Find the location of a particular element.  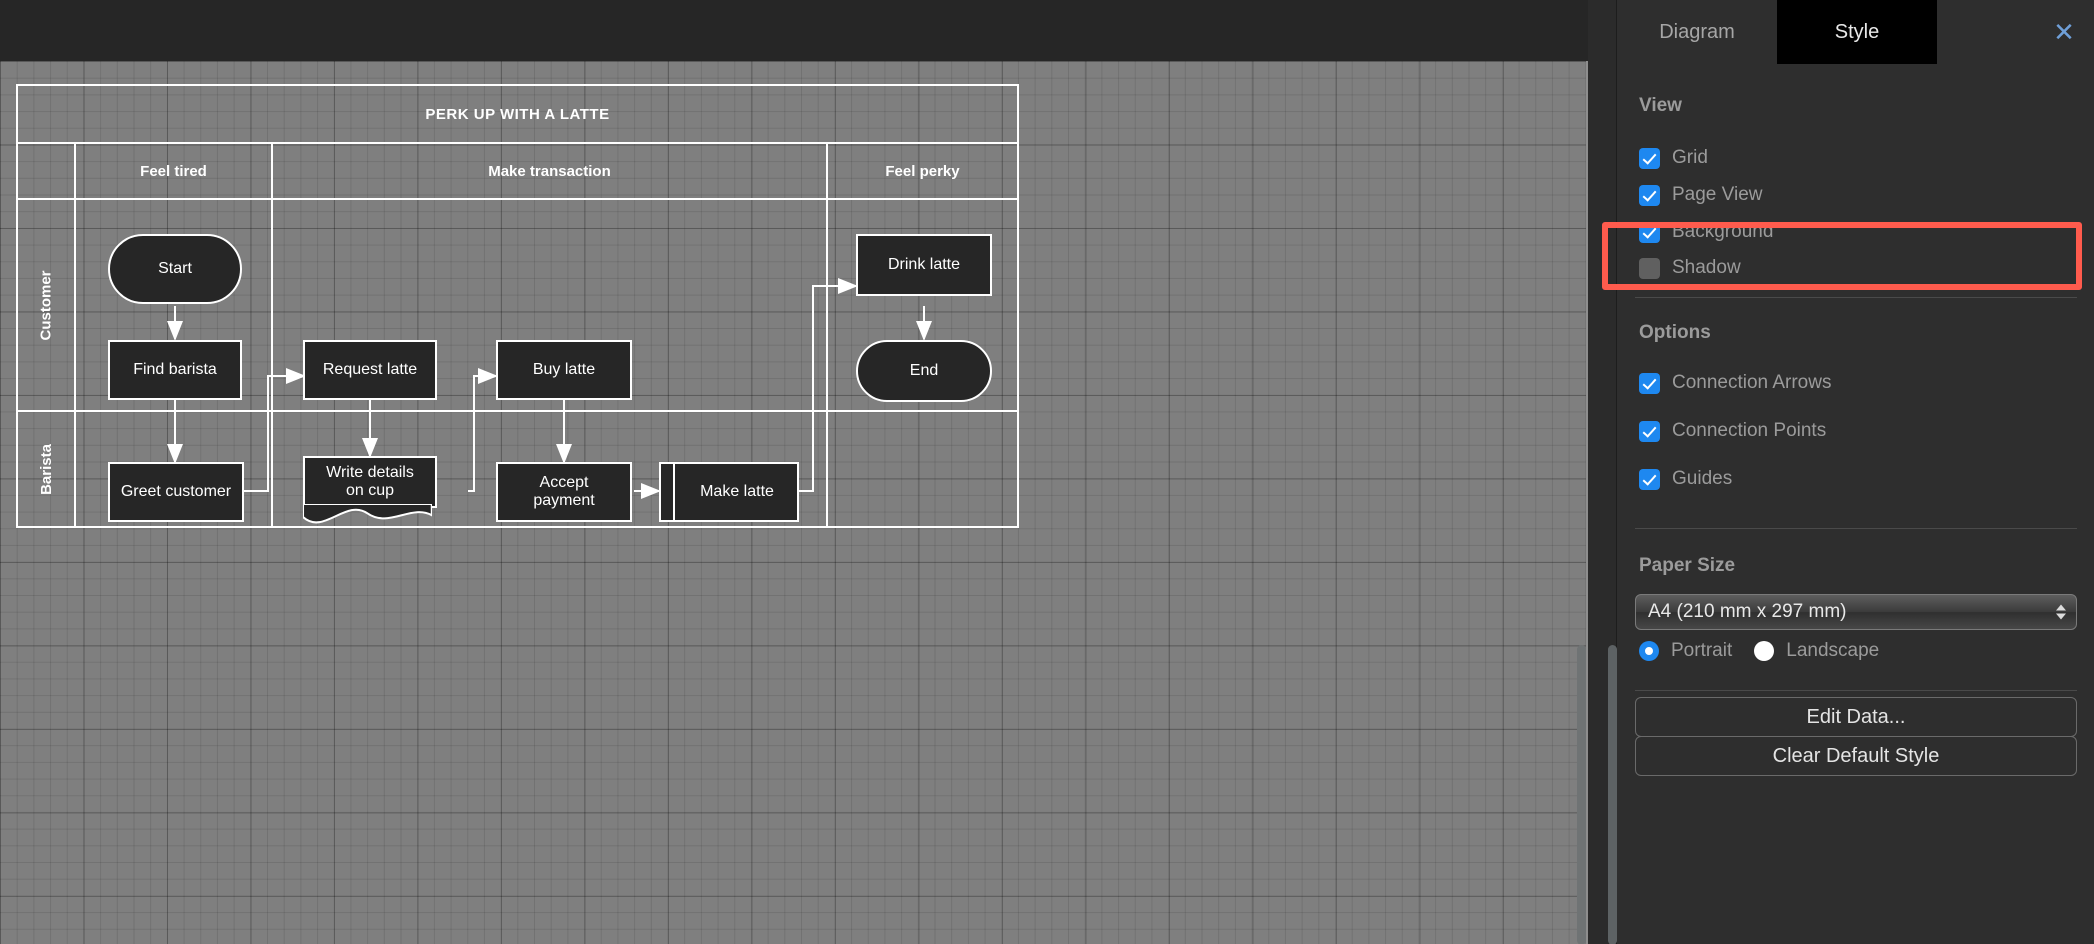

pool-title: PERK UP WITH A LATTE is located at coordinates (517, 115).